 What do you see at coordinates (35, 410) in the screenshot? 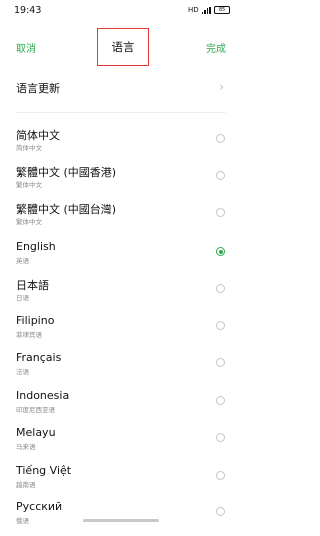
I see `language-subtitle: 印度尼西亚语` at bounding box center [35, 410].